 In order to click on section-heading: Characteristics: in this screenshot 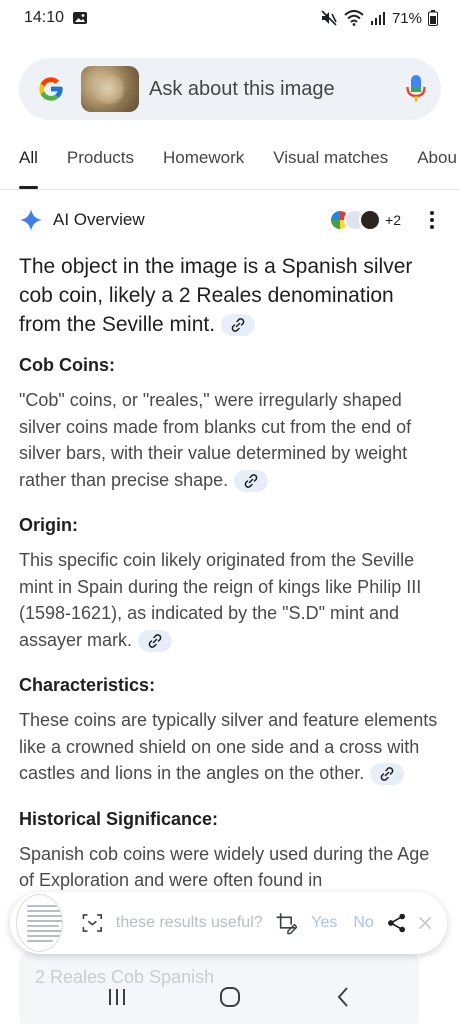, I will do `click(87, 685)`.